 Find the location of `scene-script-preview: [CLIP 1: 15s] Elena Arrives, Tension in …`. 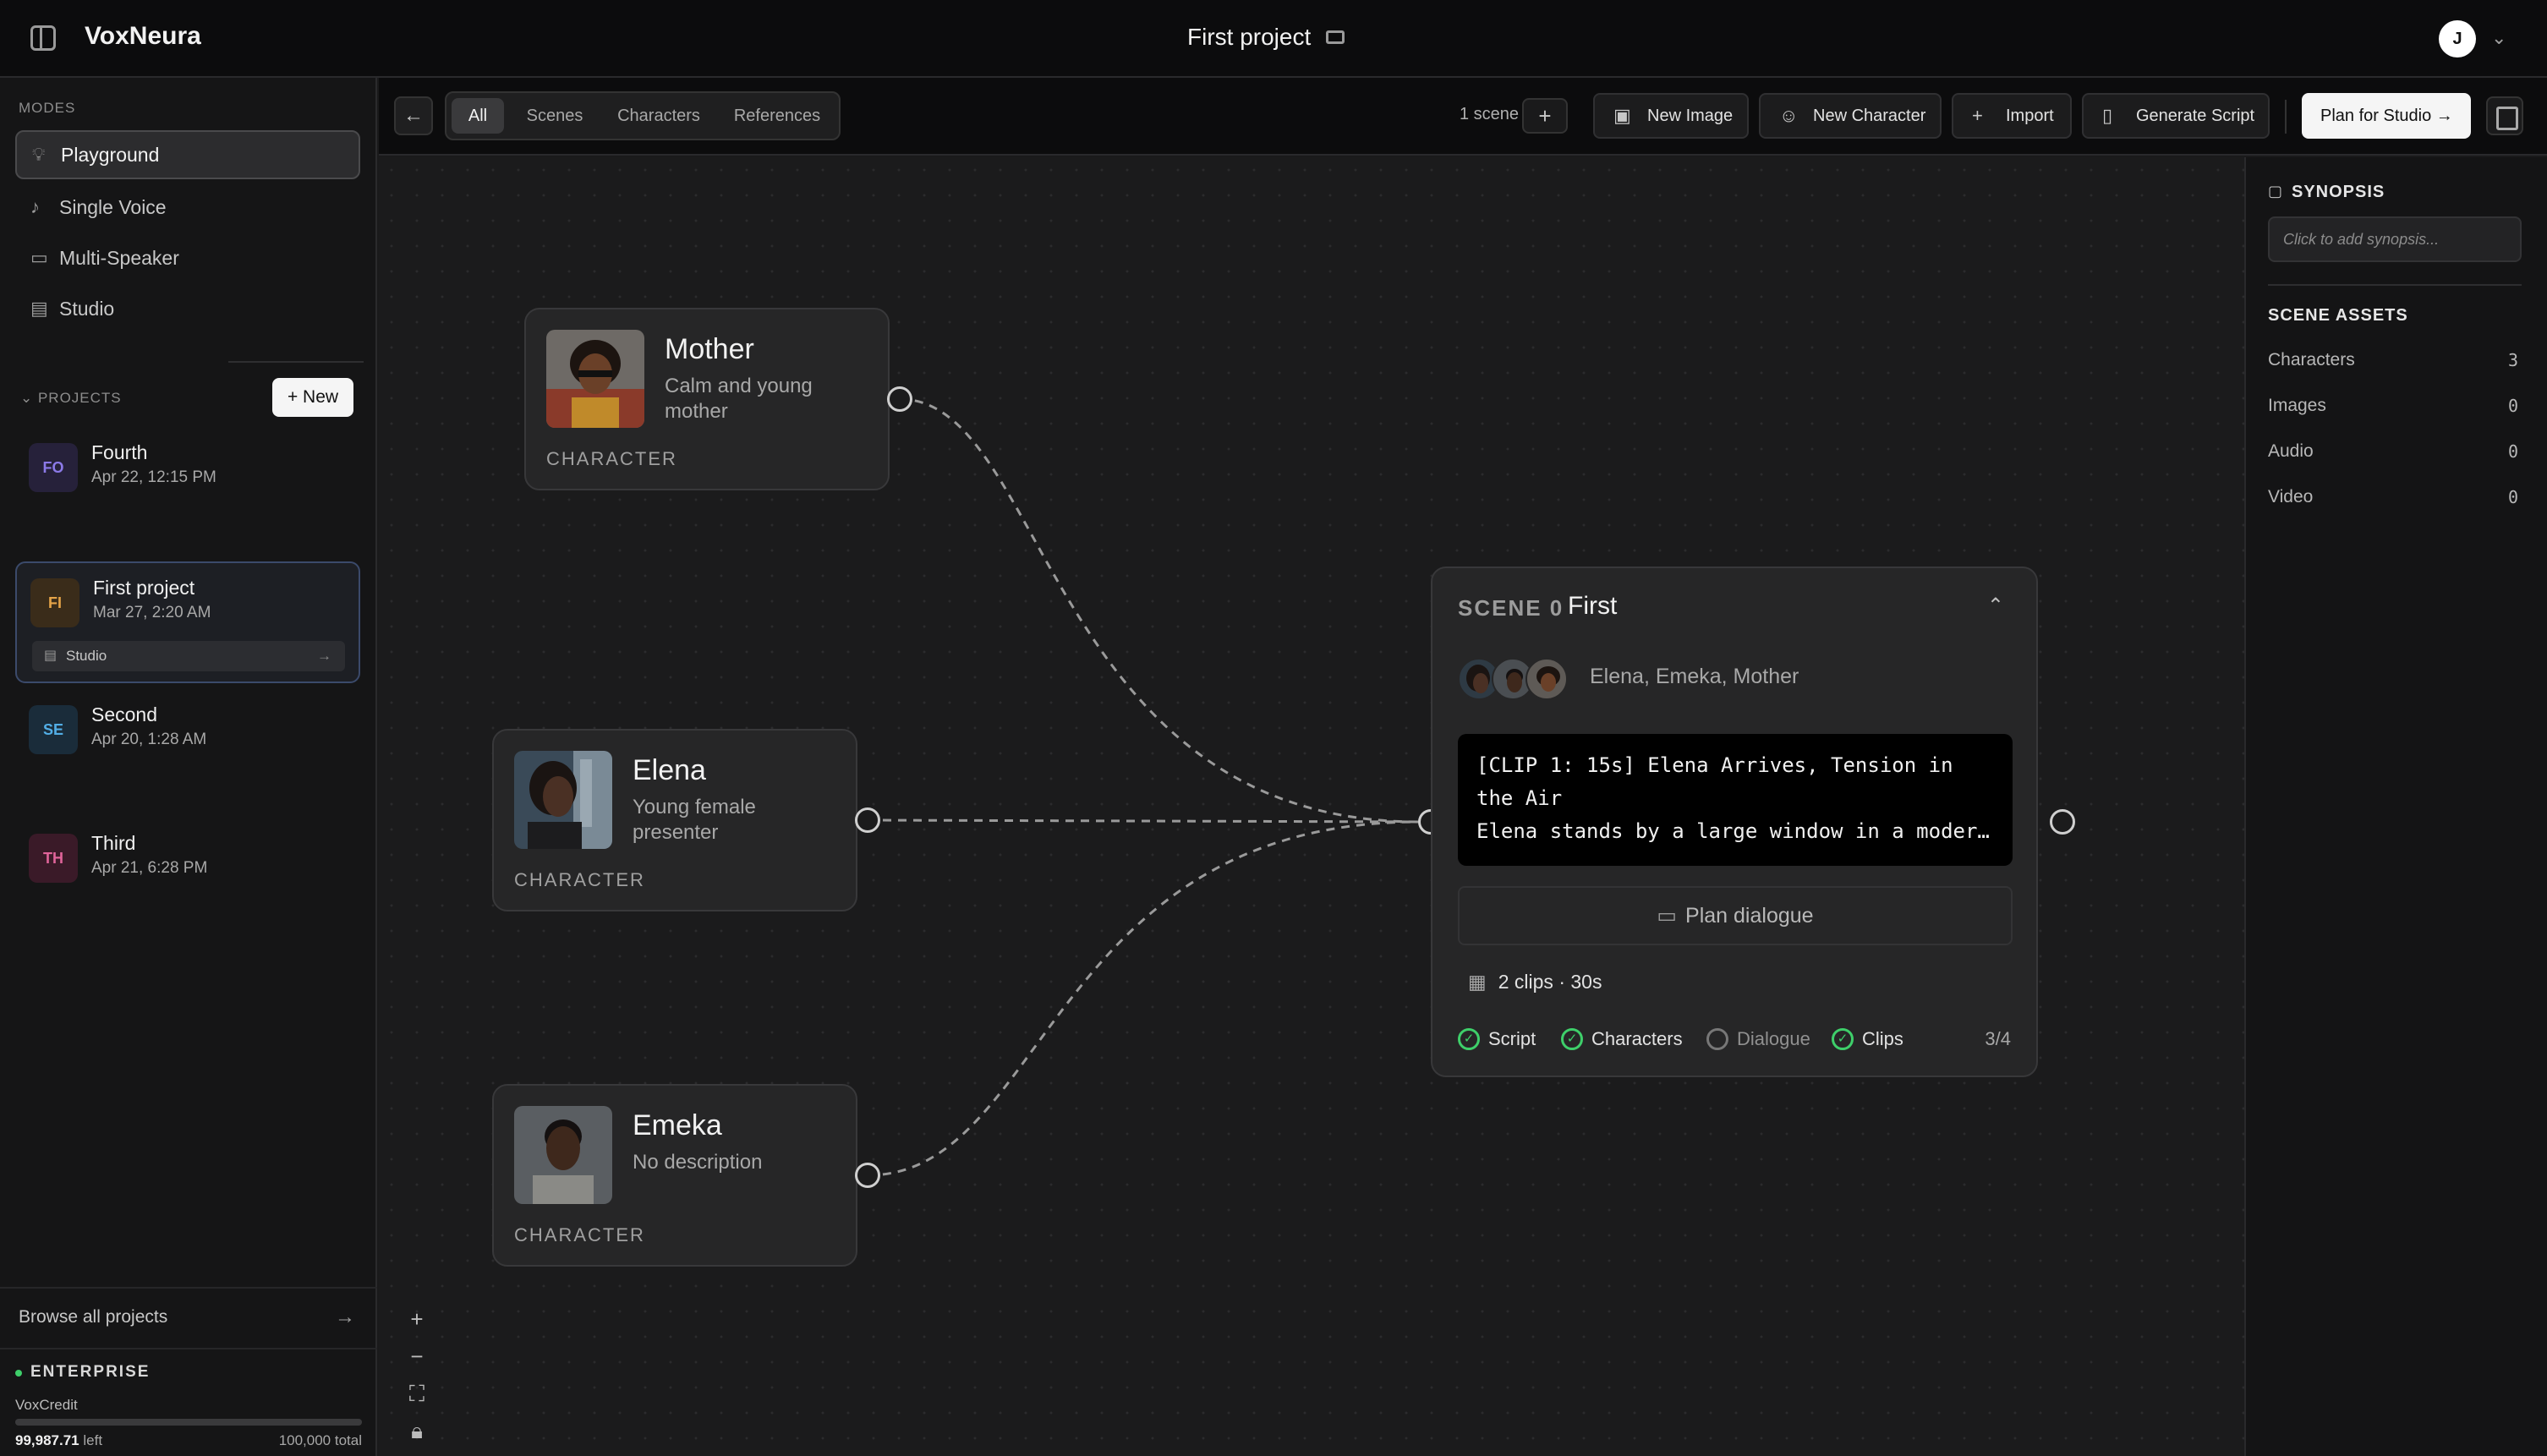

scene-script-preview: [CLIP 1: 15s] Elena Arrives, Tension in … is located at coordinates (1735, 800).